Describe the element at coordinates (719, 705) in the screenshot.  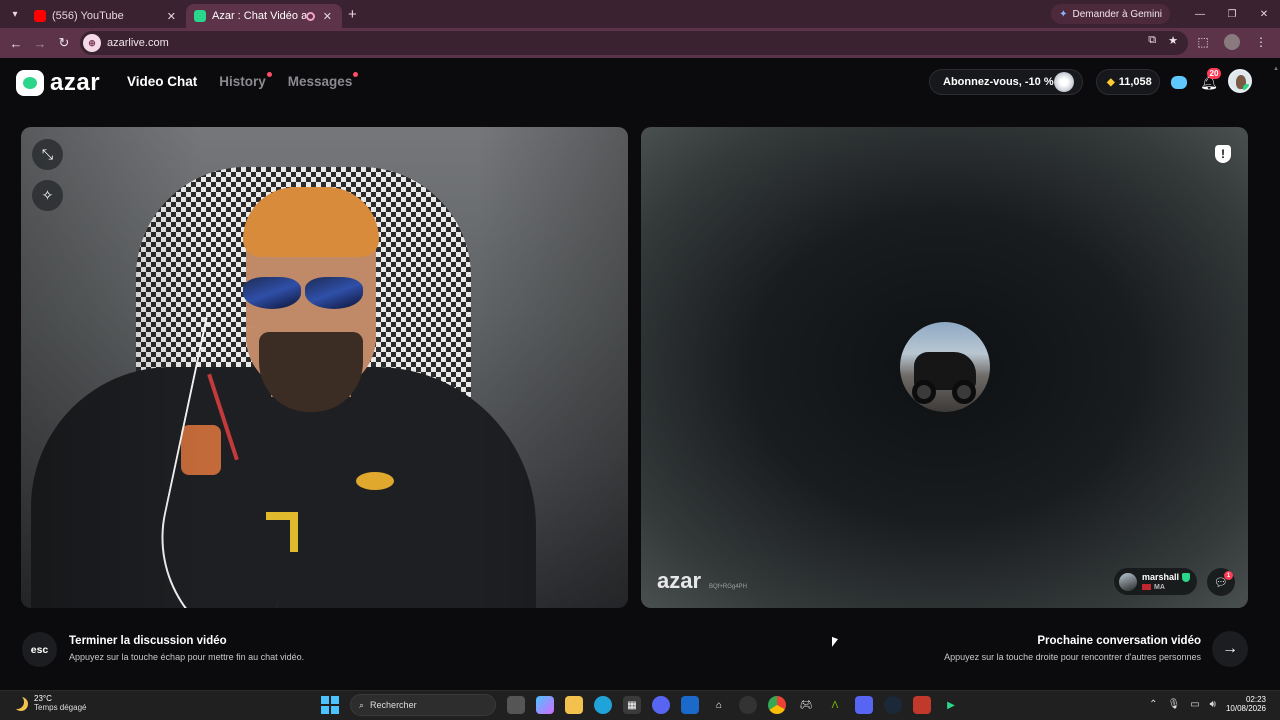
I see `inbox-icon: ⌂` at that location.